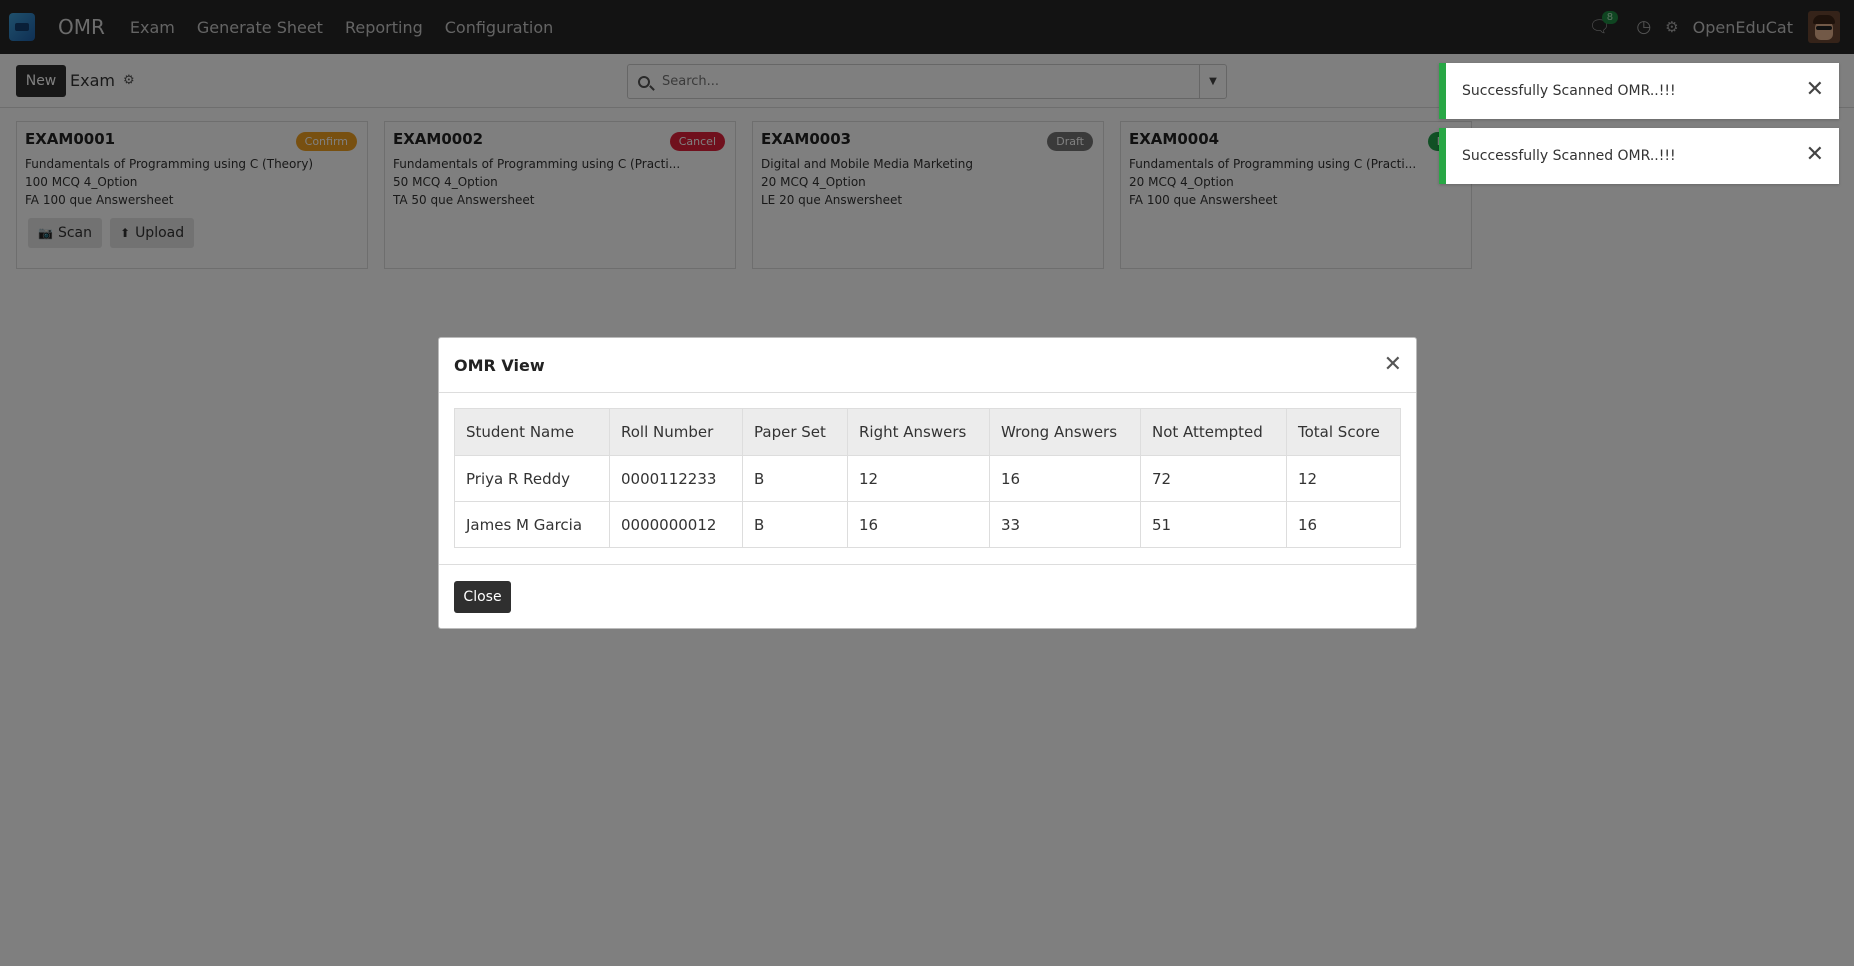 The width and height of the screenshot is (1854, 966). I want to click on column-header: Wrong Answers, so click(1065, 432).